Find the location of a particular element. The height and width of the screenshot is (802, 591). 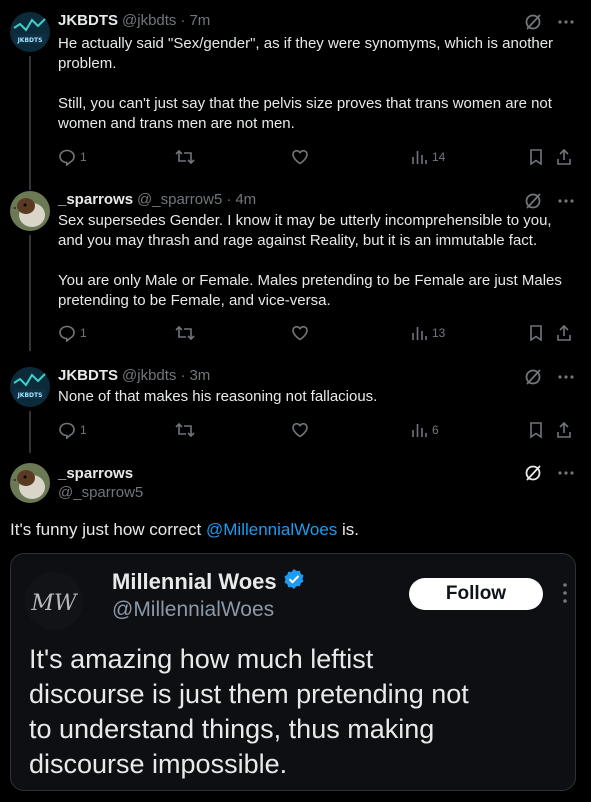

views-button: 6 is located at coordinates (424, 430).